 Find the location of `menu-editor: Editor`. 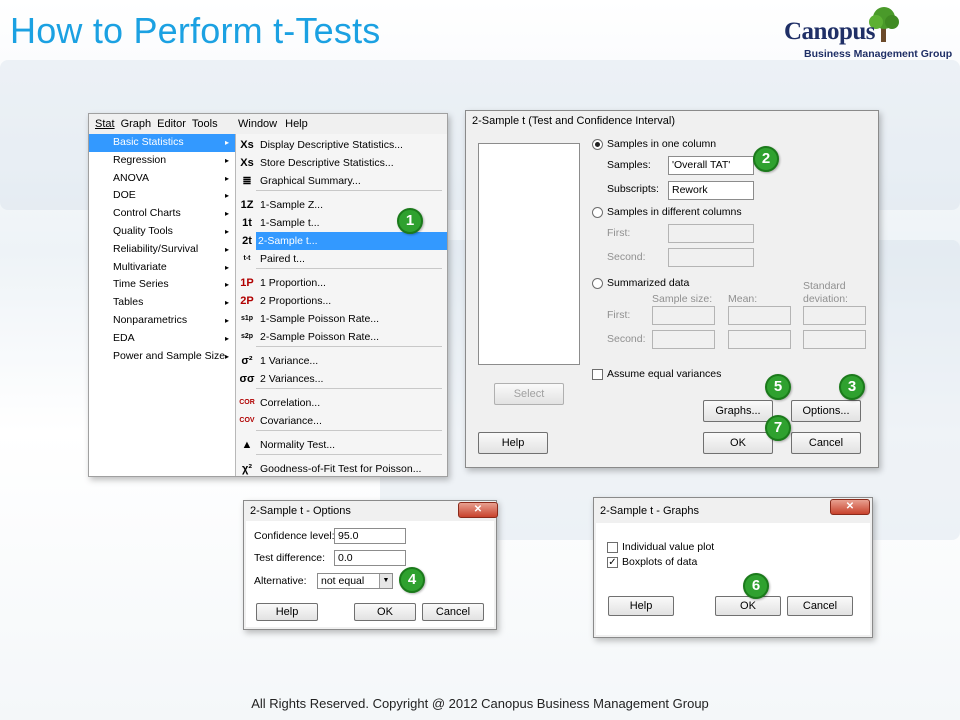

menu-editor: Editor is located at coordinates (171, 124).